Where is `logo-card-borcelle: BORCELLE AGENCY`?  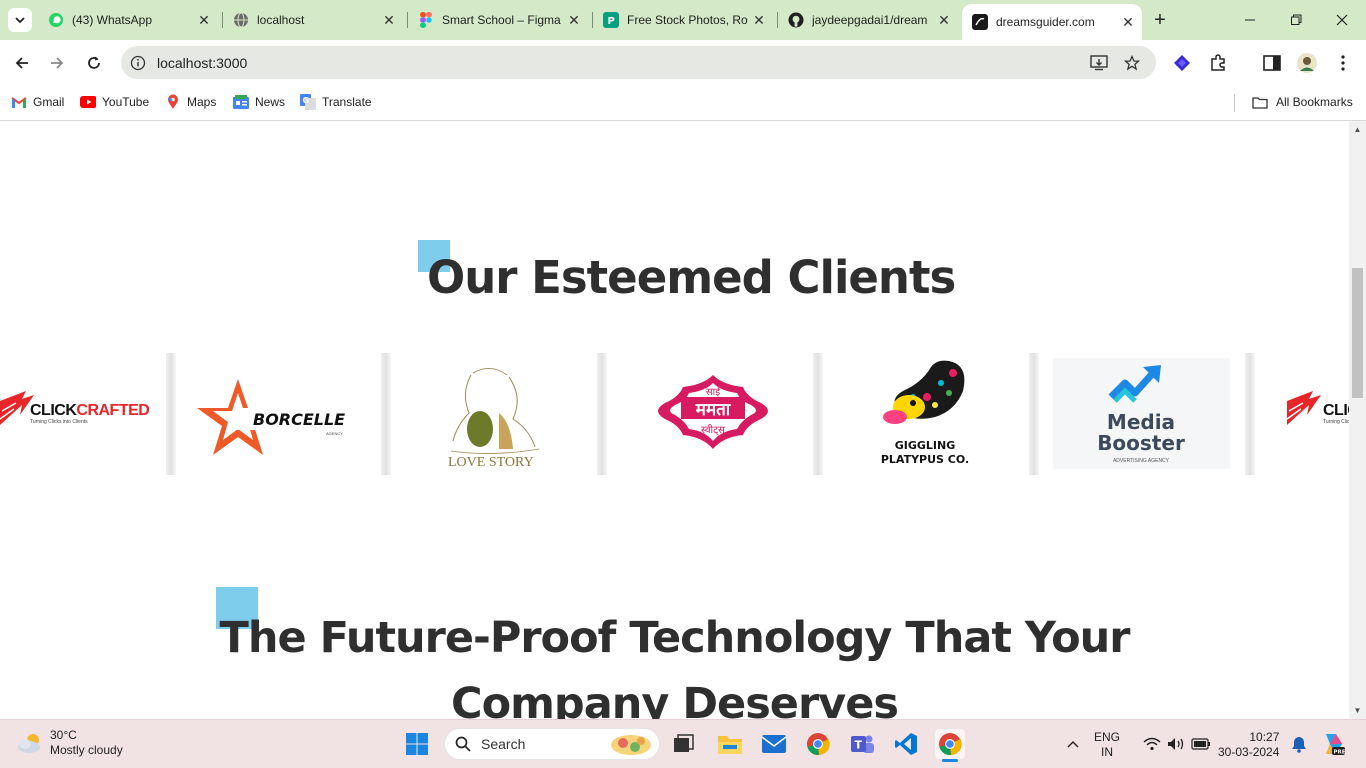 logo-card-borcelle: BORCELLE AGENCY is located at coordinates (279, 414).